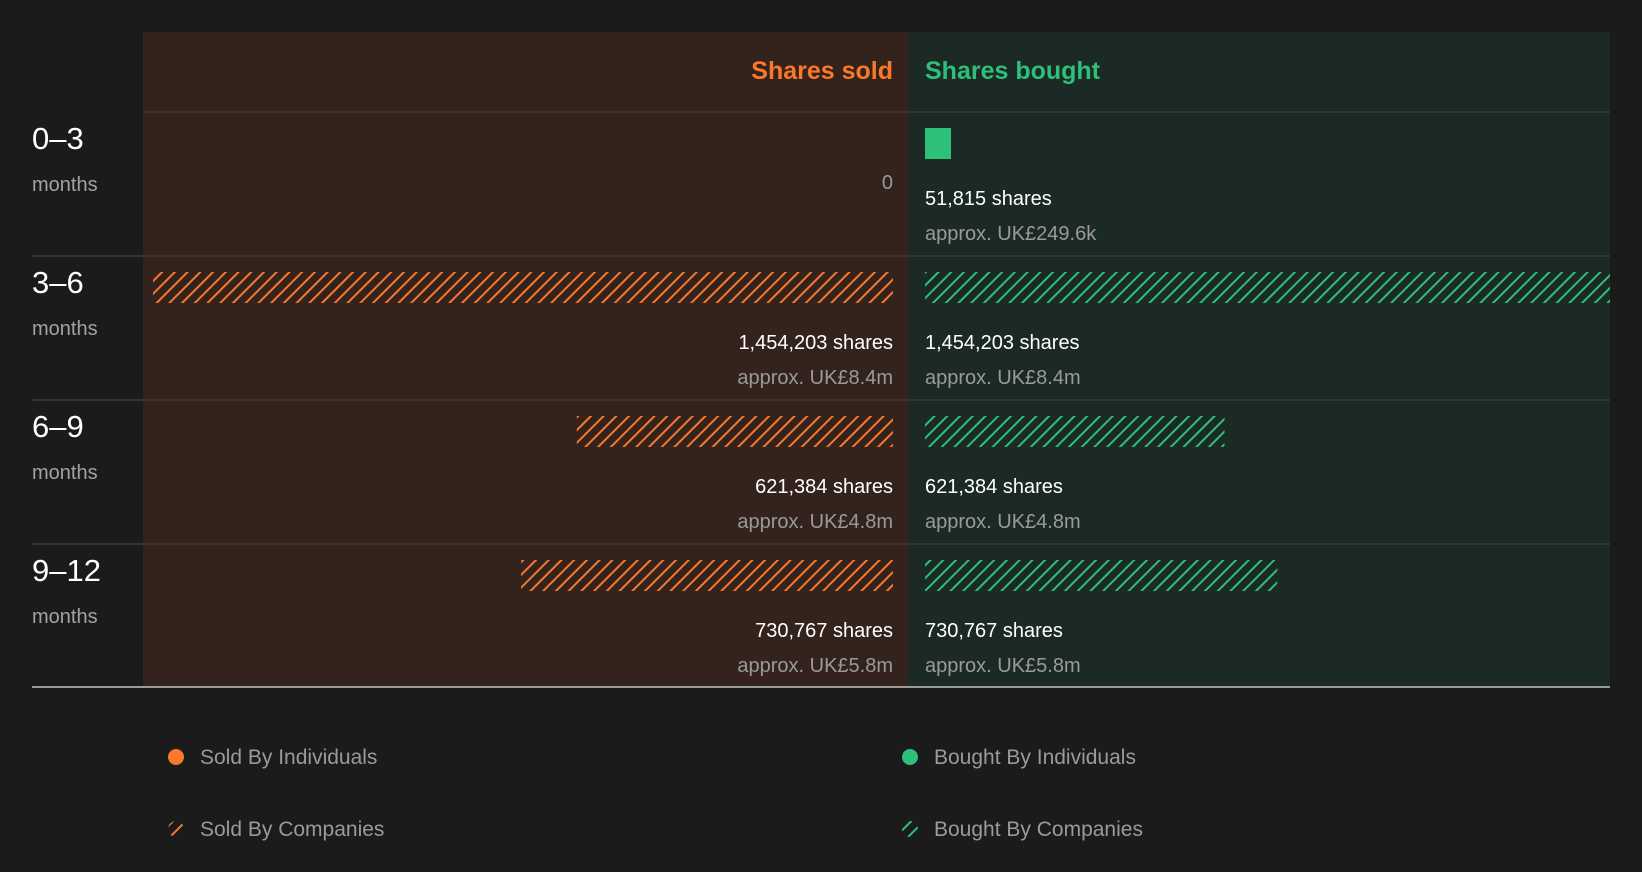  What do you see at coordinates (292, 829) in the screenshot?
I see `legend-label: Sold By Companies` at bounding box center [292, 829].